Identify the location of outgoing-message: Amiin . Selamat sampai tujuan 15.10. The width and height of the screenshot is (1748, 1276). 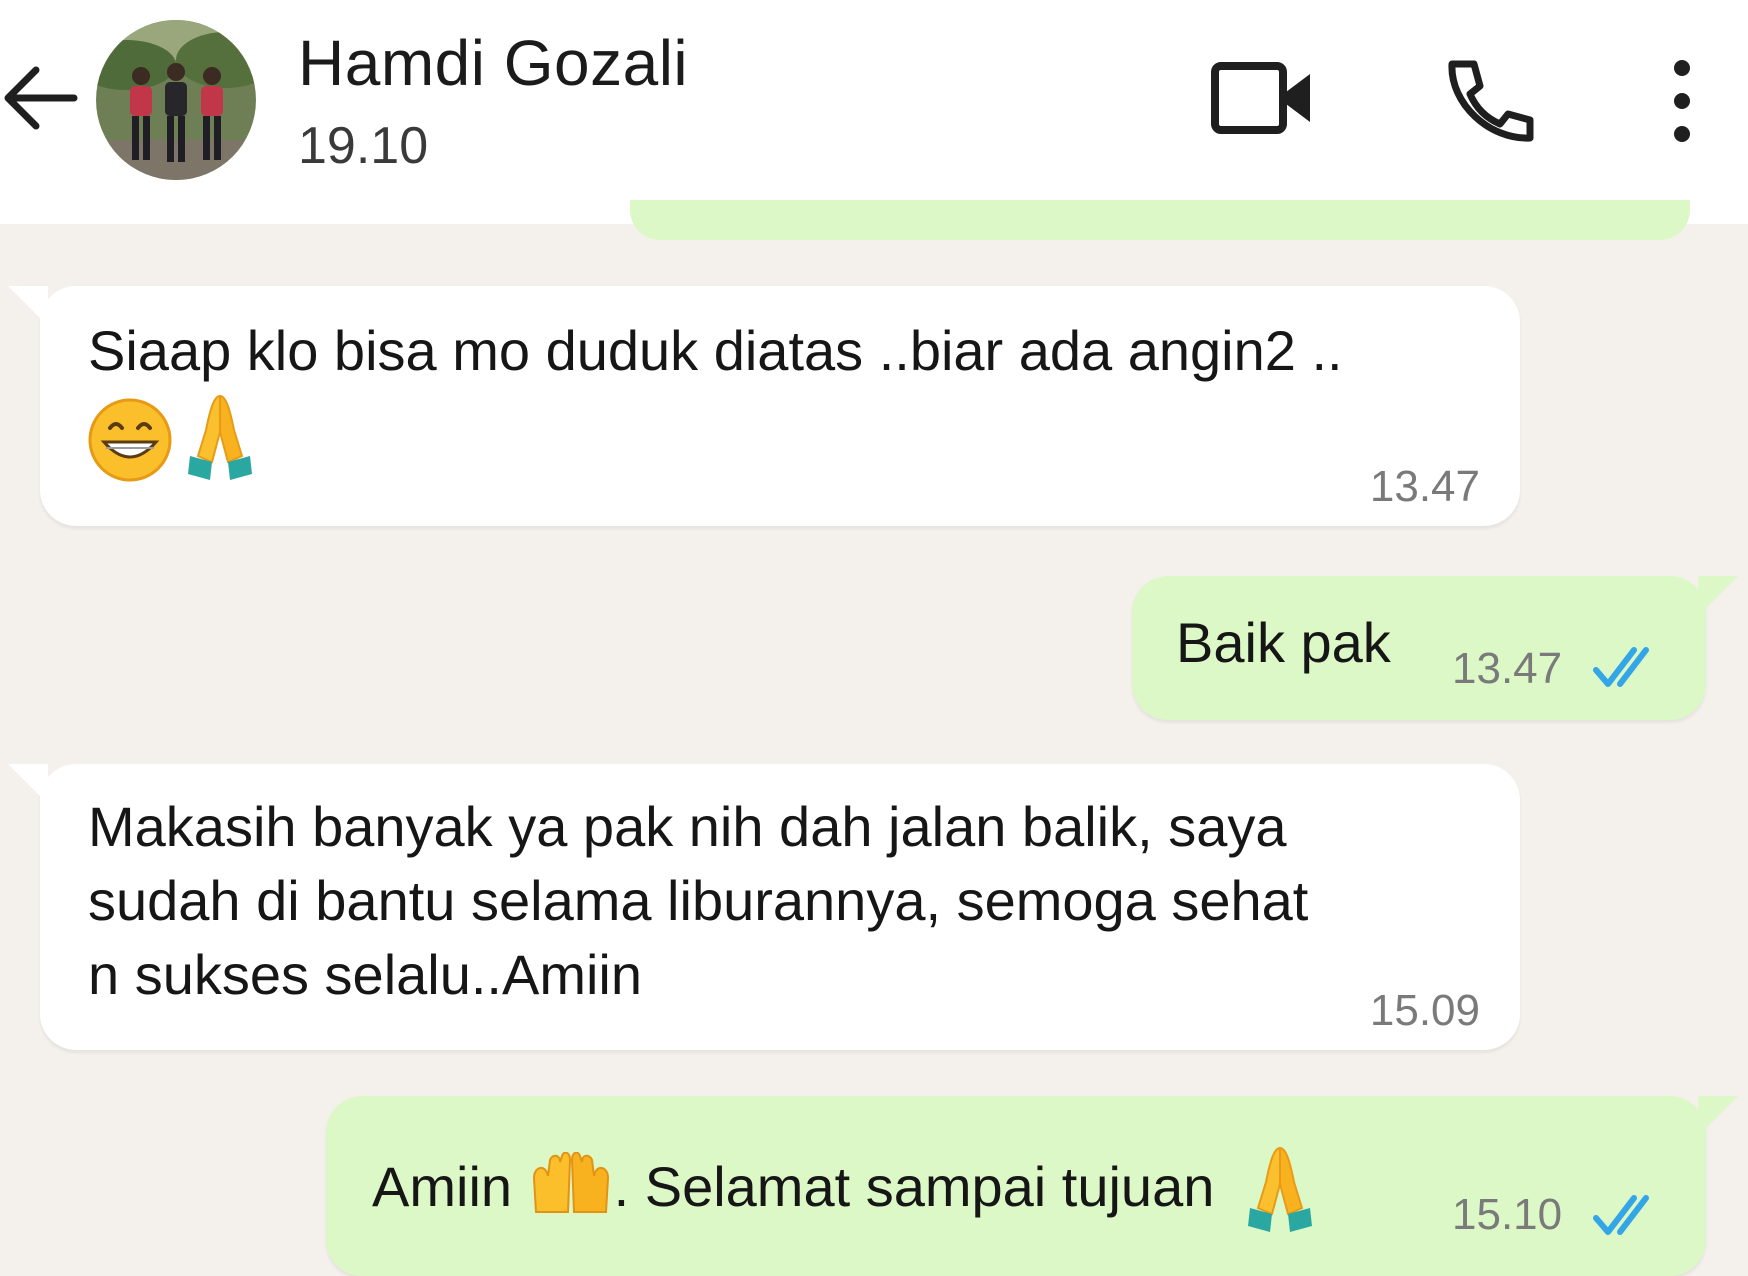
(1032, 1186).